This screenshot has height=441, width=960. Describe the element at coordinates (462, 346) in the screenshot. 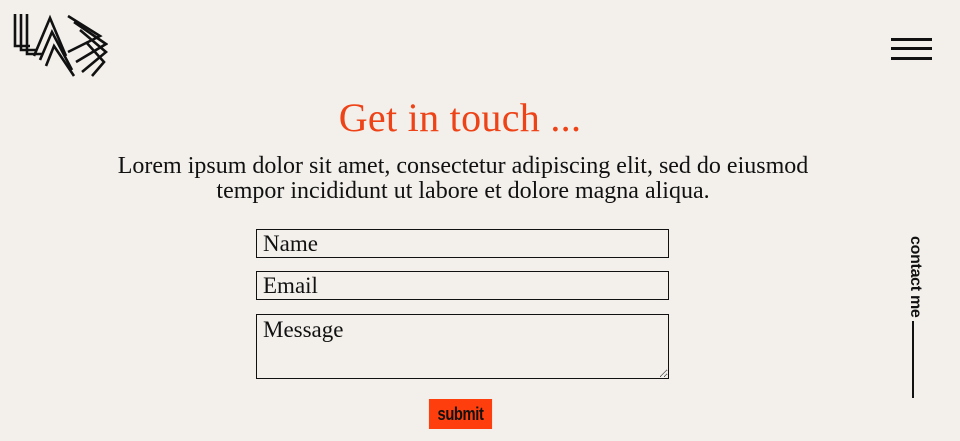

I see `message-field` at that location.